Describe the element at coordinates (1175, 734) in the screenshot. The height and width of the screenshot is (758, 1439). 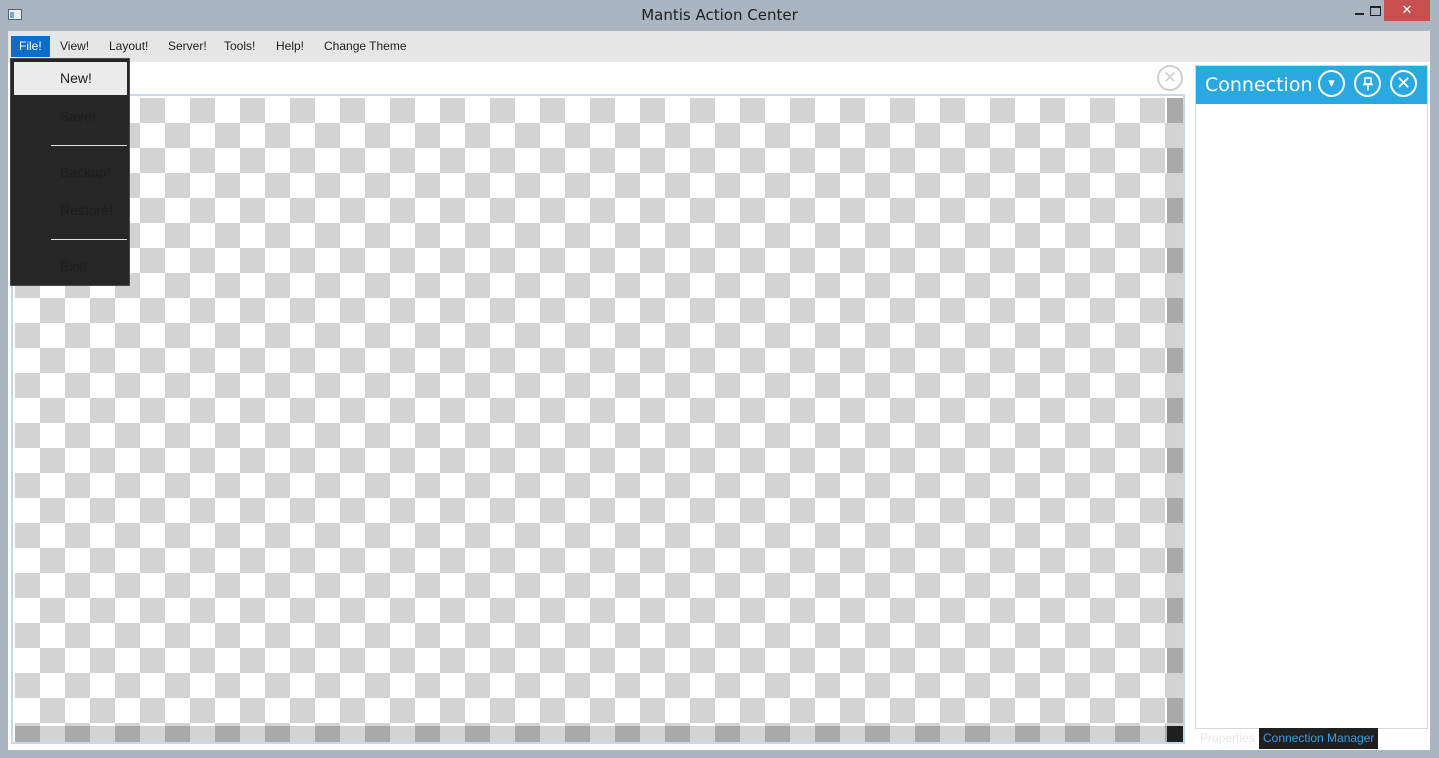
I see `scrollbar-corner` at that location.